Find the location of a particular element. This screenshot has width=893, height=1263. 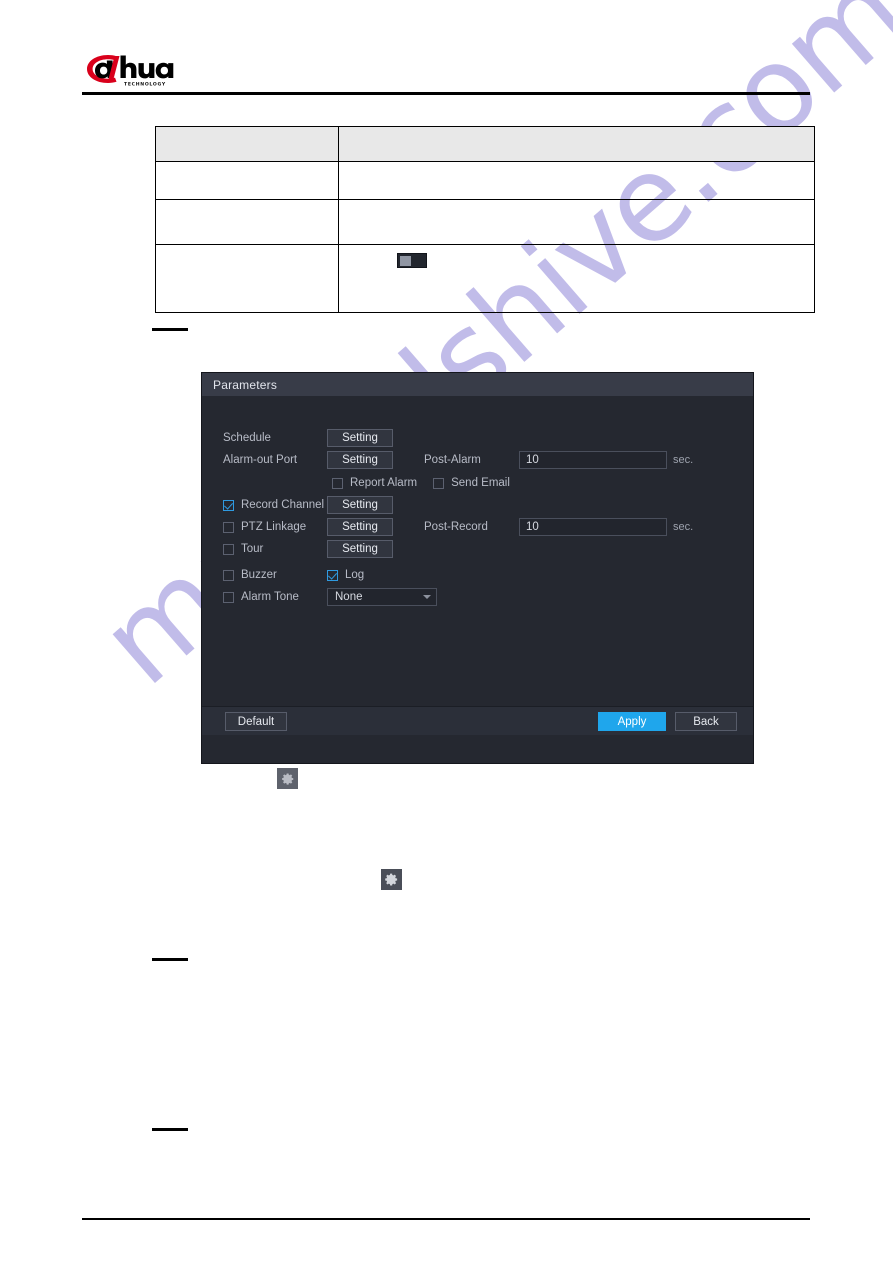

schedule-setting-button: Setting is located at coordinates (360, 438).